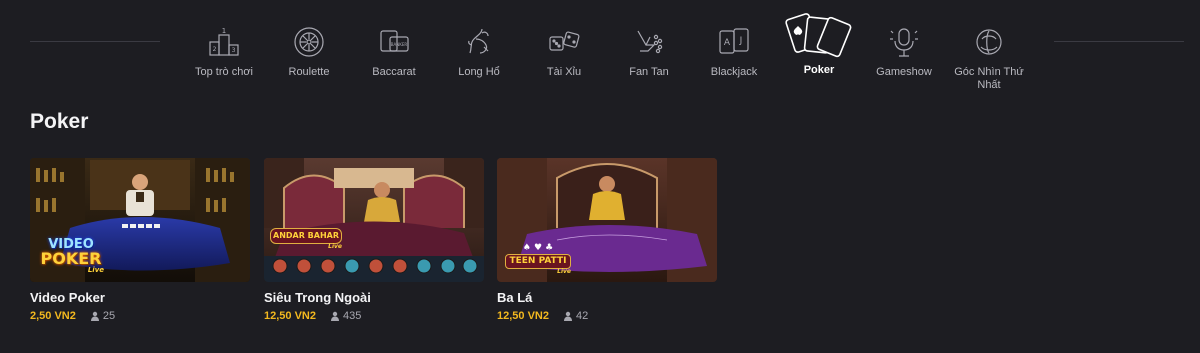  What do you see at coordinates (72, 255) in the screenshot?
I see `video-poker-logo: VIDEO POKER Live` at bounding box center [72, 255].